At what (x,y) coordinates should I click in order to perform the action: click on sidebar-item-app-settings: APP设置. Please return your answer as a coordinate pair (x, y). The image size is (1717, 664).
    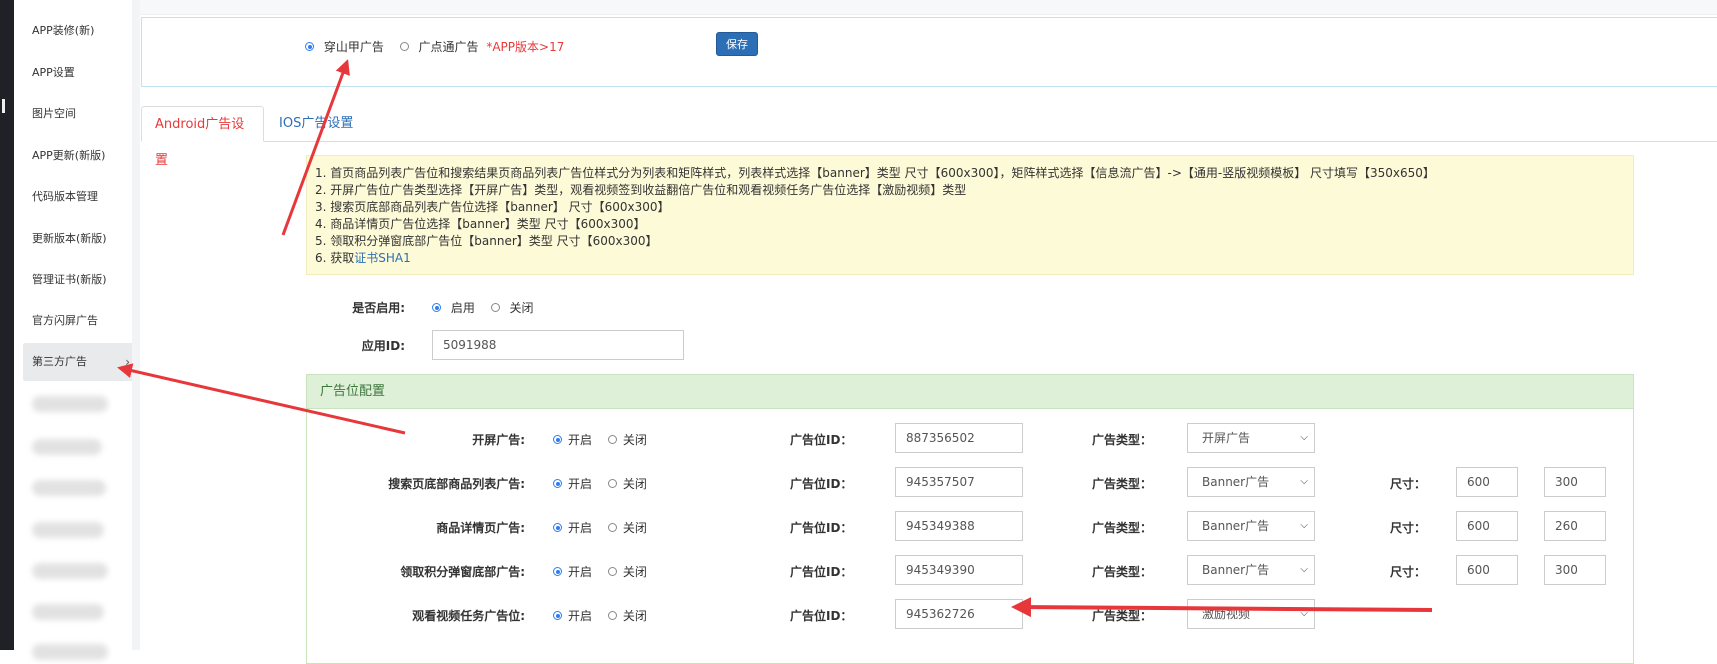
    Looking at the image, I should click on (84, 73).